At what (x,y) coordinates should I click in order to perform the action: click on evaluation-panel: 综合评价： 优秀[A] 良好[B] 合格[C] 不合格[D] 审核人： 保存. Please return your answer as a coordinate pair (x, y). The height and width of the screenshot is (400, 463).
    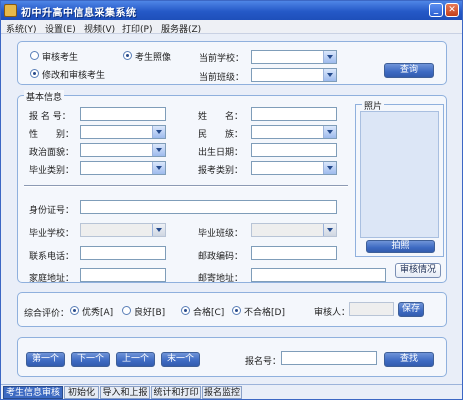
    Looking at the image, I should click on (232, 309).